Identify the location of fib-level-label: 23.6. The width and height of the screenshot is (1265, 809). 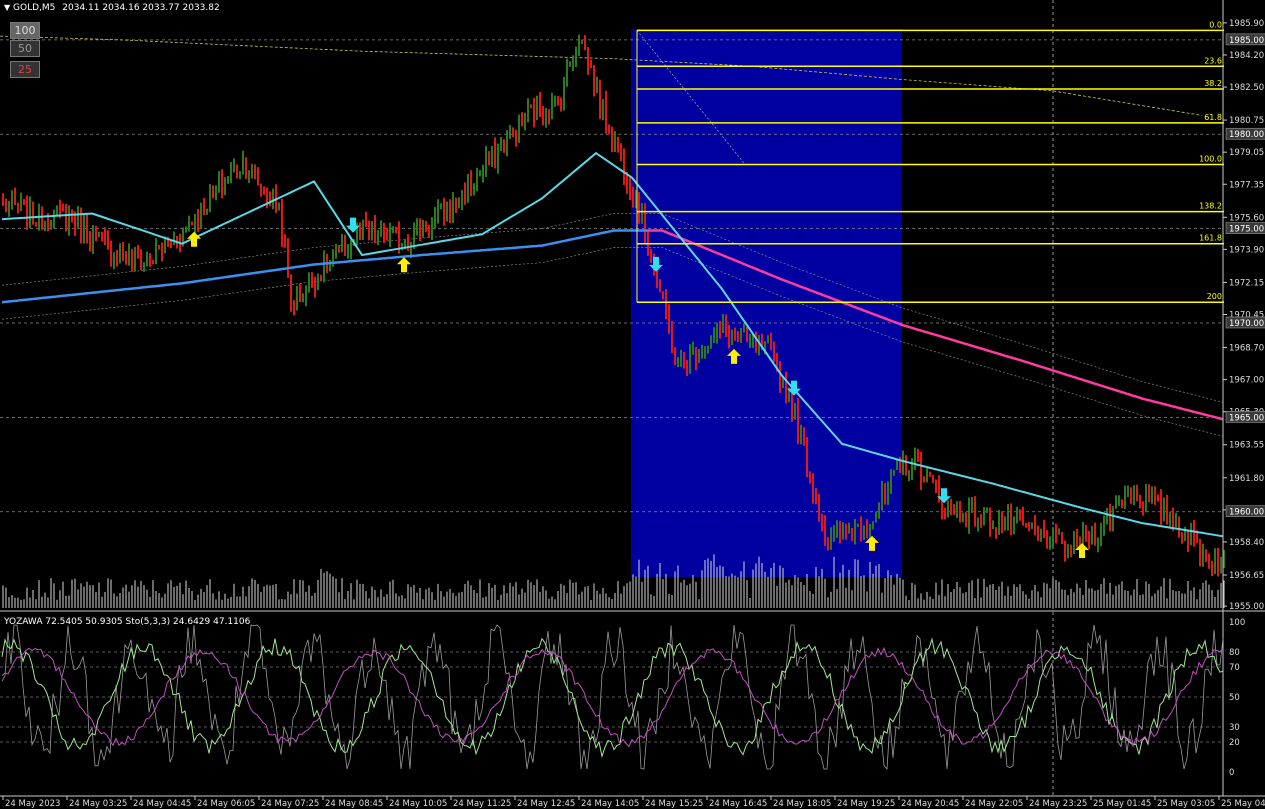
(1213, 60).